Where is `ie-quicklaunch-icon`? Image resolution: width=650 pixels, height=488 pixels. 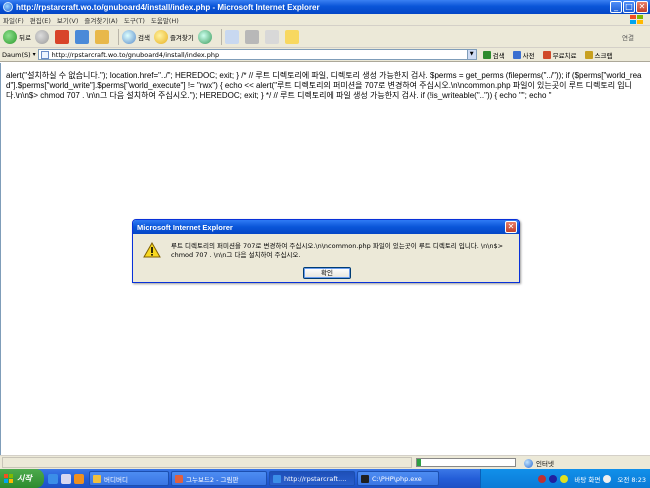
ie-quicklaunch-icon is located at coordinates (53, 478).